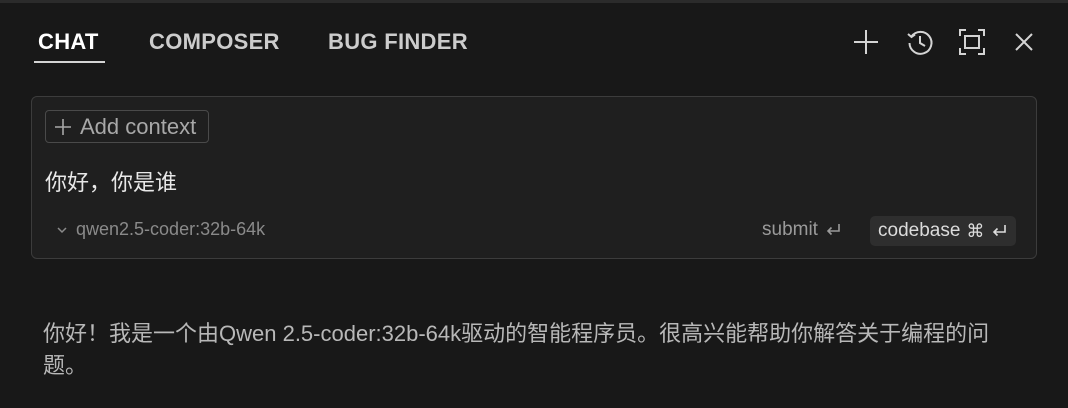 Image resolution: width=1068 pixels, height=408 pixels. I want to click on tab-chat: CHAT, so click(68, 42).